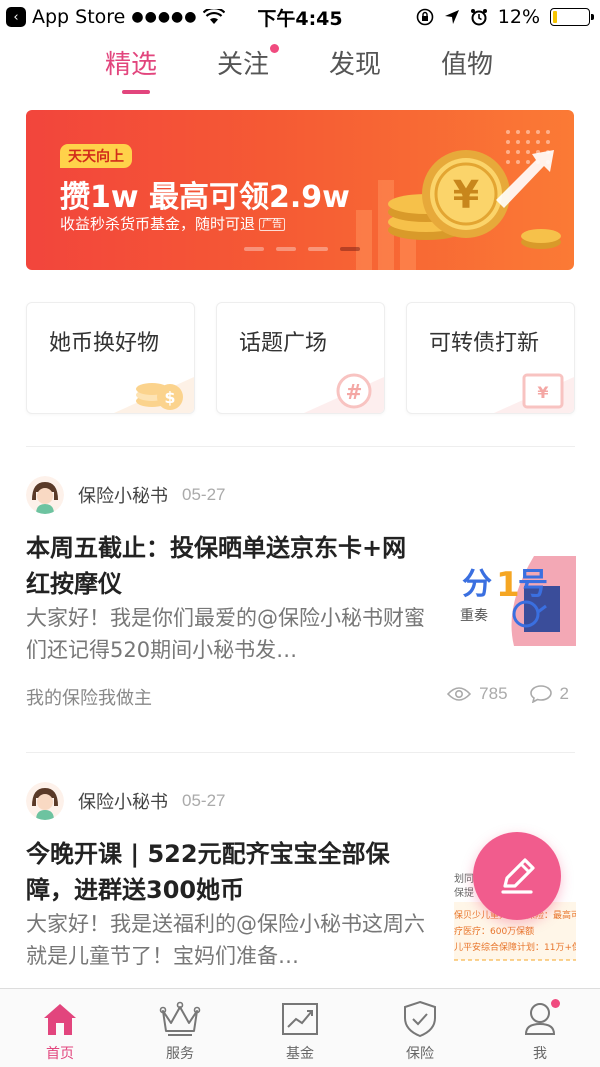 The image size is (600, 1067). What do you see at coordinates (104, 343) in the screenshot?
I see `card-label: 她币换好物` at bounding box center [104, 343].